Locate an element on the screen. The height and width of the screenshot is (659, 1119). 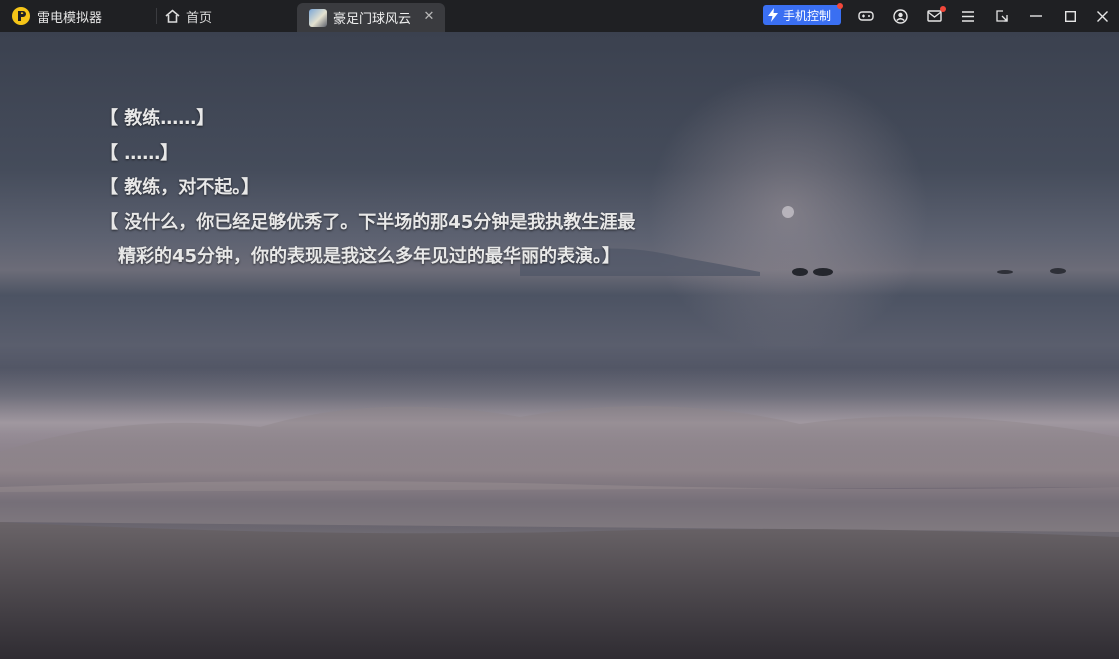
tab-game: 豪足门球风云 ✕ is located at coordinates (371, 17).